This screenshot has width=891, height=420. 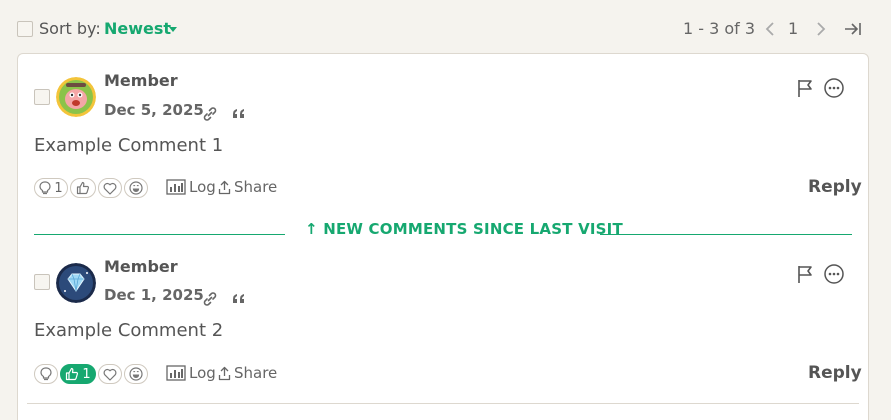 I want to click on divider-line-right, so click(x=726, y=234).